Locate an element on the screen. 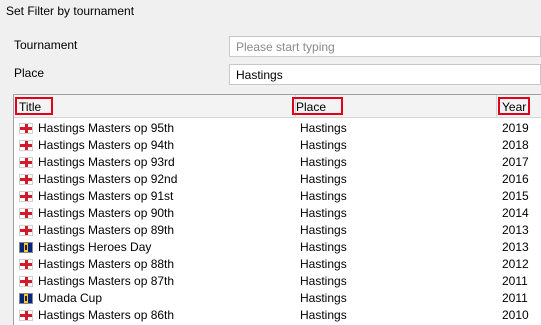 The width and height of the screenshot is (541, 325). table-row: Hastings Masters op 86th Hastings 2010 is located at coordinates (277, 315).